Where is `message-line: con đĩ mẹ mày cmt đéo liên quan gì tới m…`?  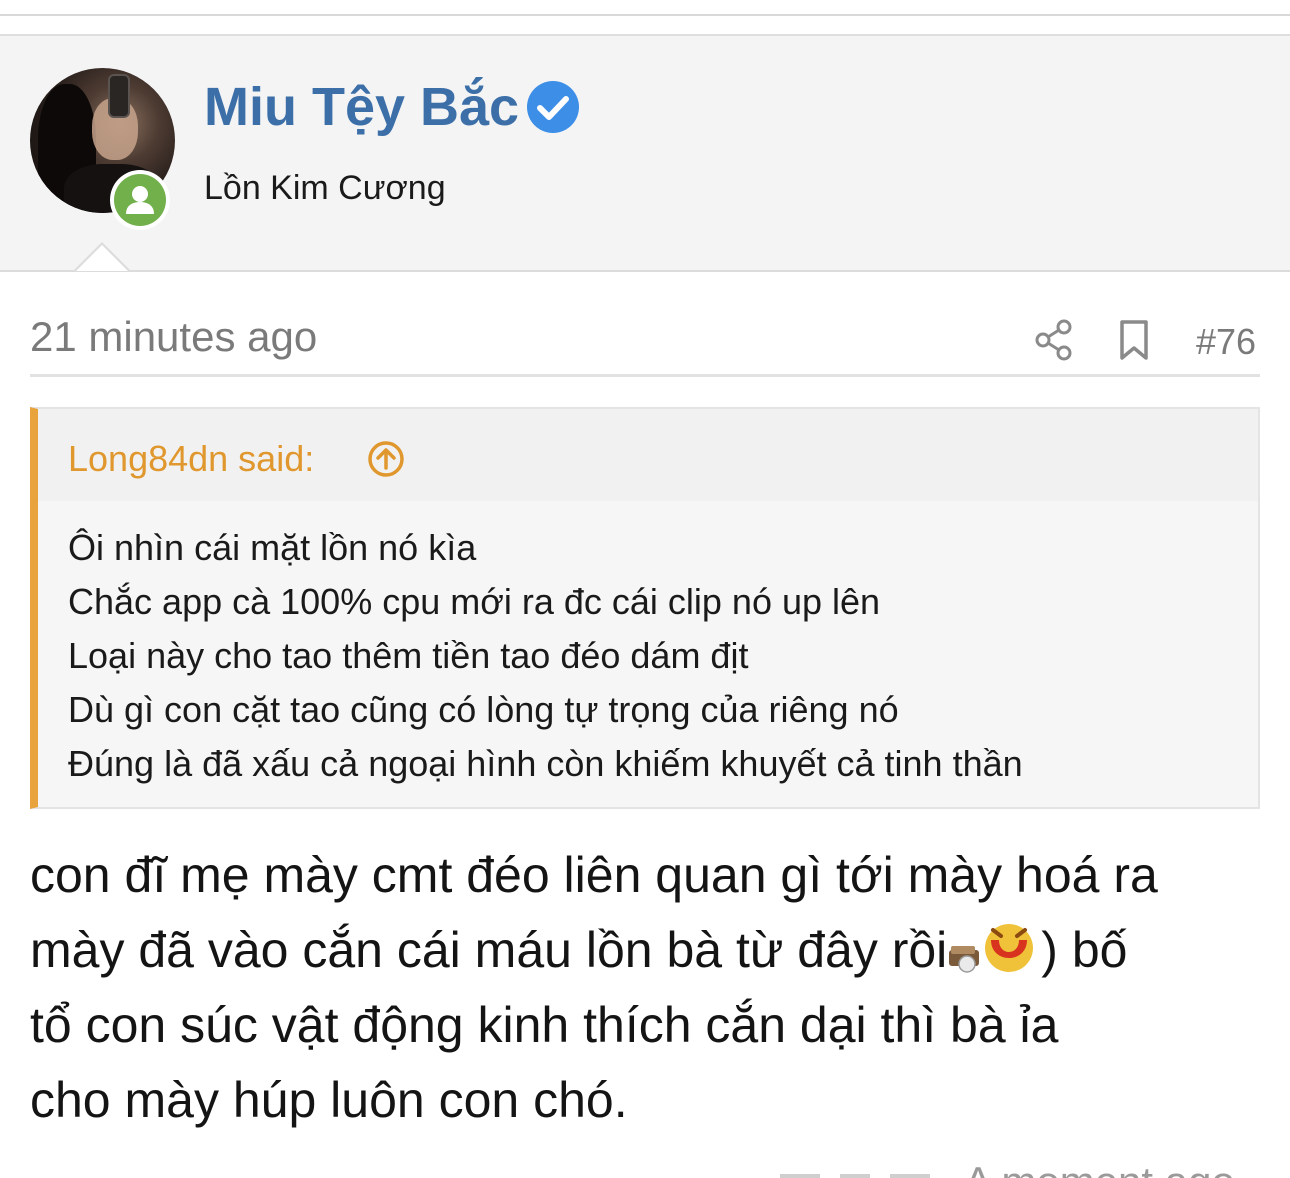
message-line: con đĩ mẹ mày cmt đéo liên quan gì tới m… is located at coordinates (594, 875).